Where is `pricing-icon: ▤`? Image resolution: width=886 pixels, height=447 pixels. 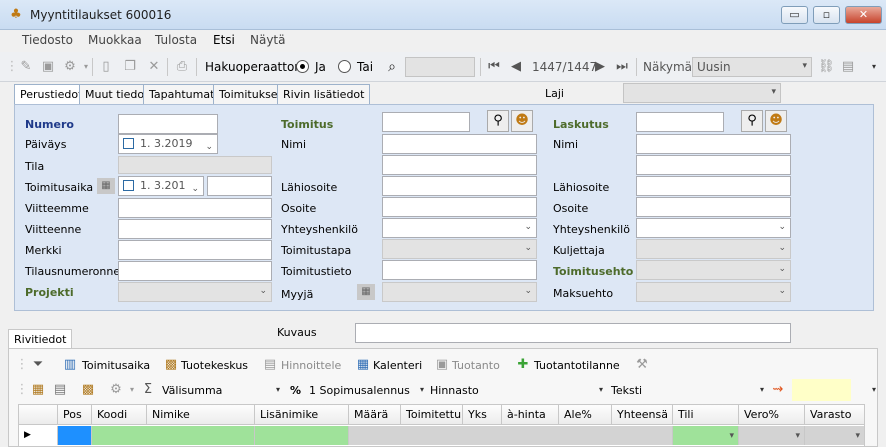 pricing-icon: ▤ is located at coordinates (270, 365).